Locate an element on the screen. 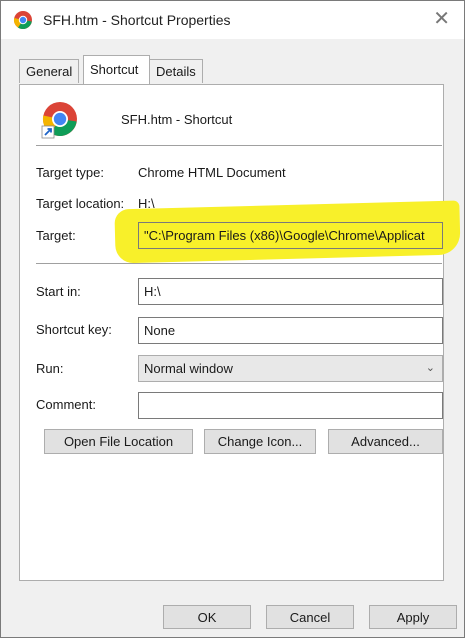 The height and width of the screenshot is (638, 465). tab-strip: General Details Shortcut is located at coordinates (232, 69).